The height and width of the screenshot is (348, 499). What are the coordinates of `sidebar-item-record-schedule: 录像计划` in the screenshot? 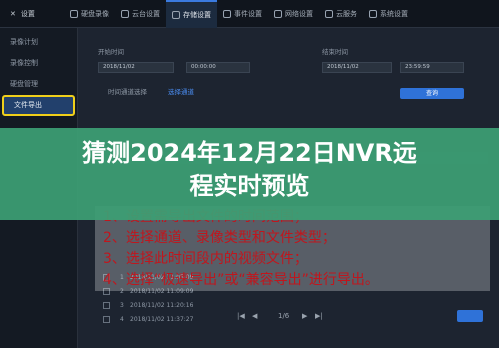 It's located at (38, 42).